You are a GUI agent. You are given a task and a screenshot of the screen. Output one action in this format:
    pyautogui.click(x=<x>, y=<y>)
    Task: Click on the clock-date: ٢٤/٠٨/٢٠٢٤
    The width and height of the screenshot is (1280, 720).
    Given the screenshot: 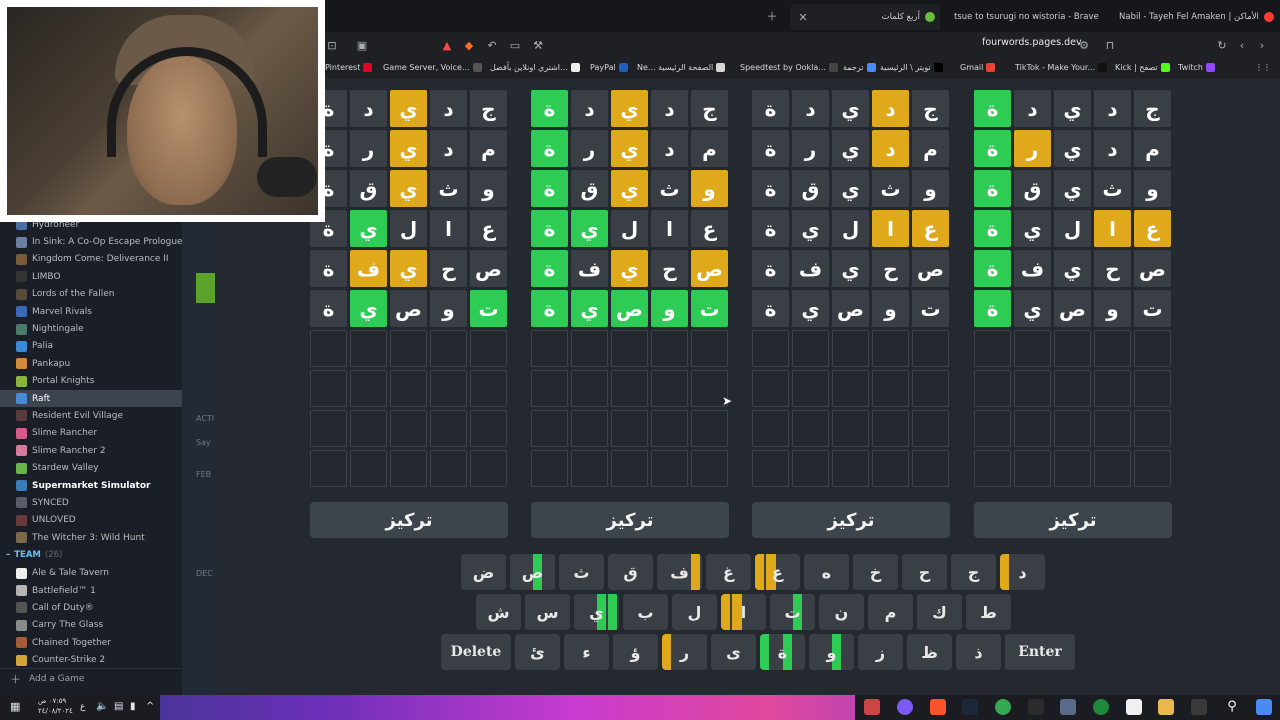 What is the action you would take?
    pyautogui.click(x=55, y=711)
    